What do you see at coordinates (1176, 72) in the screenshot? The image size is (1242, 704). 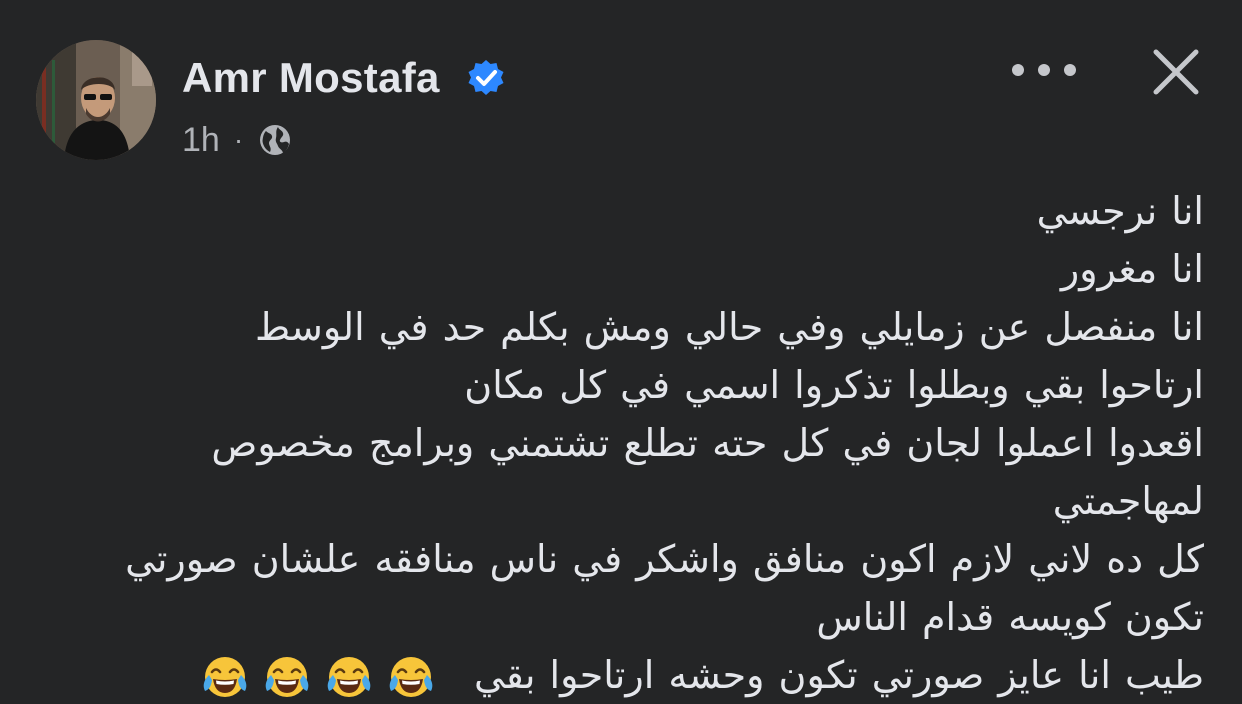 I see `close-icon` at bounding box center [1176, 72].